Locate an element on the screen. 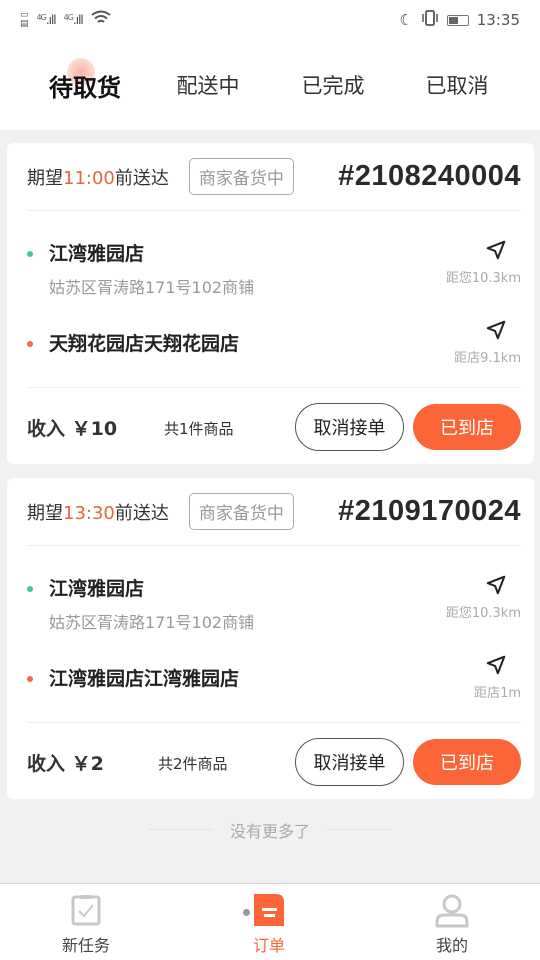 Image resolution: width=540 pixels, height=960 pixels. income-amount: 收入 ￥2 is located at coordinates (65, 764).